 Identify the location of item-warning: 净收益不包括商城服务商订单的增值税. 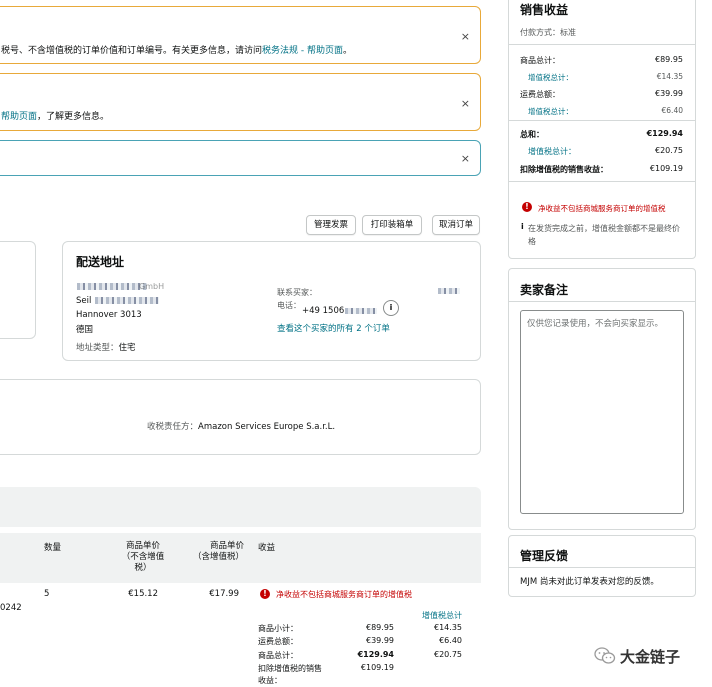
(344, 594).